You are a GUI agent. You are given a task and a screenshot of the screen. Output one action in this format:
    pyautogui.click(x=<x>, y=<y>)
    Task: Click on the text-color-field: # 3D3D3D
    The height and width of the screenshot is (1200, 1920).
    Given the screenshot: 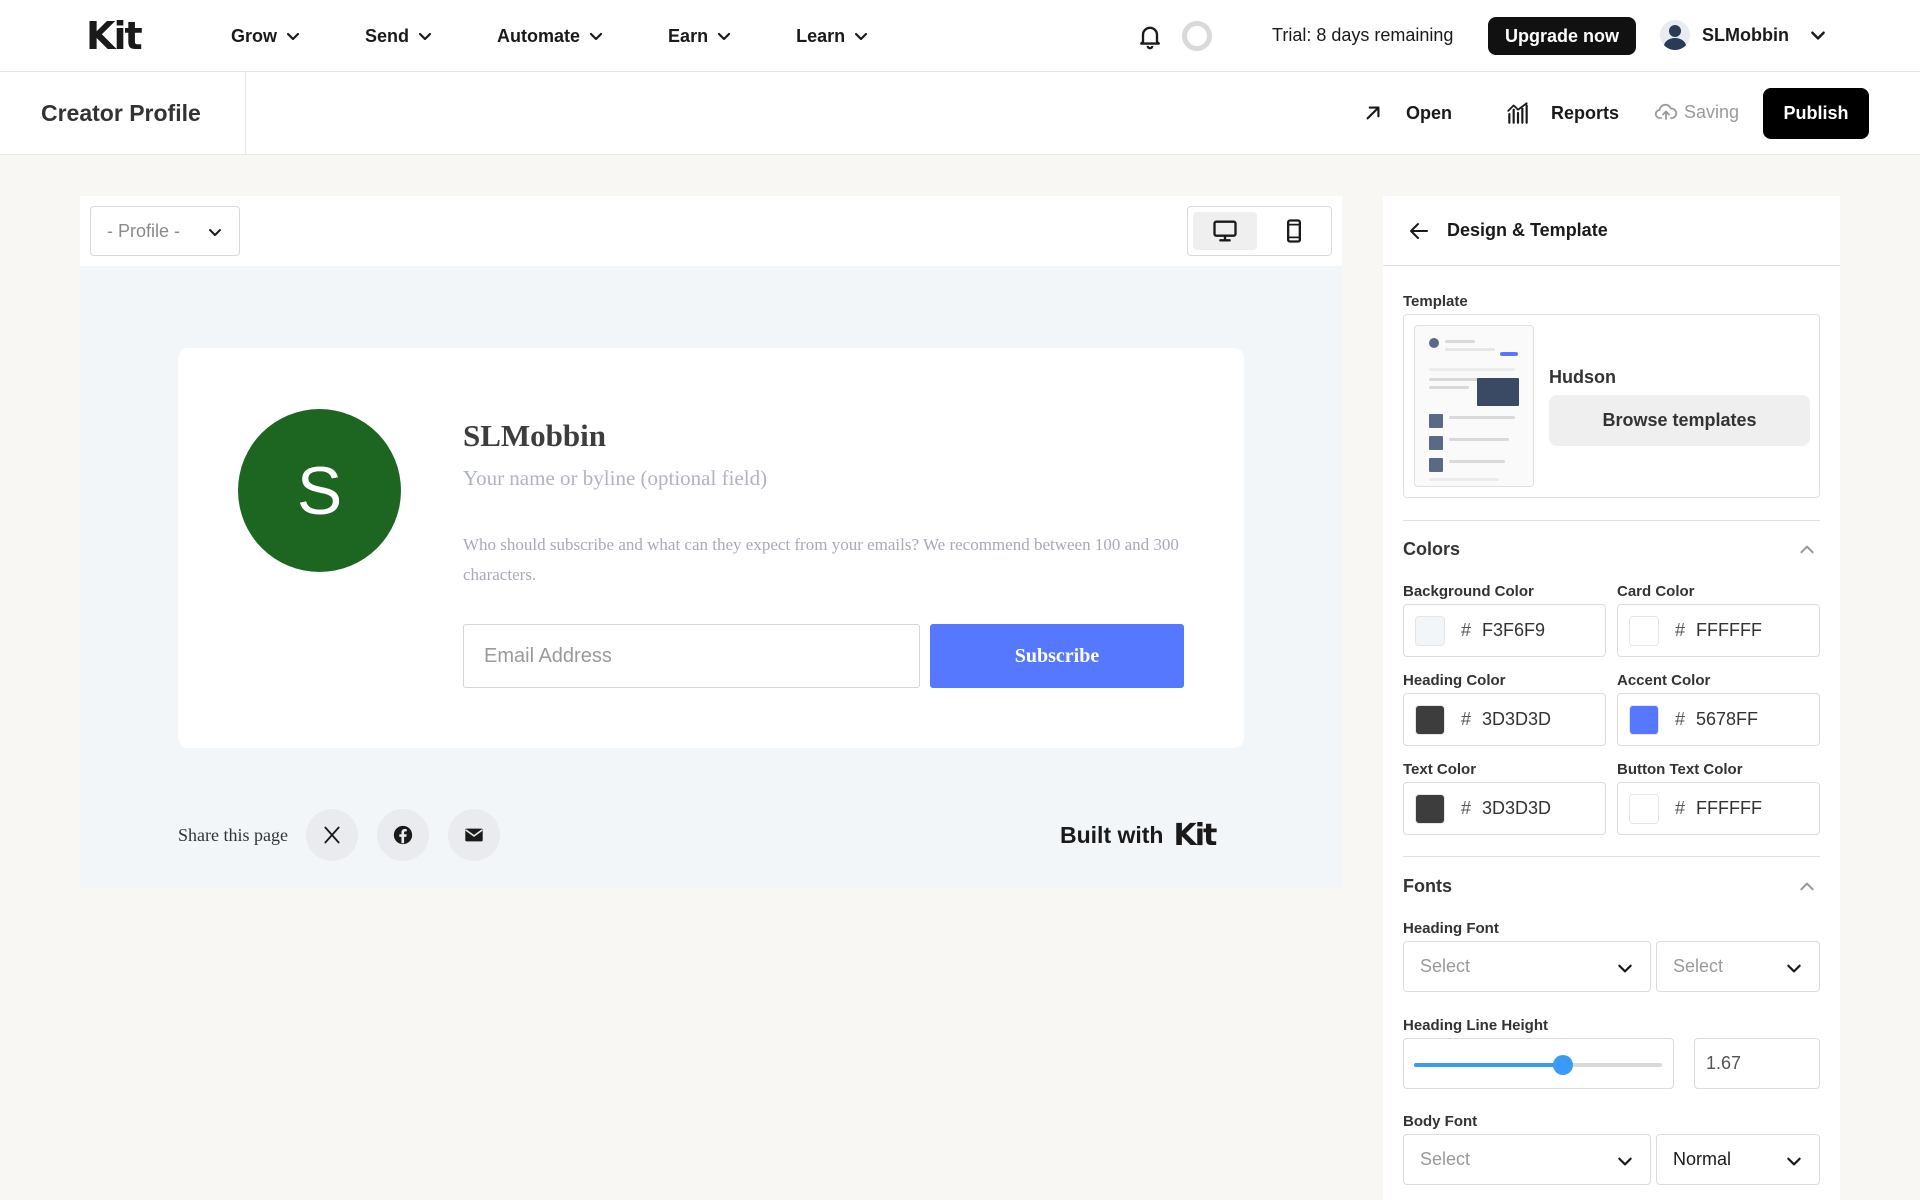 What is the action you would take?
    pyautogui.click(x=1504, y=808)
    